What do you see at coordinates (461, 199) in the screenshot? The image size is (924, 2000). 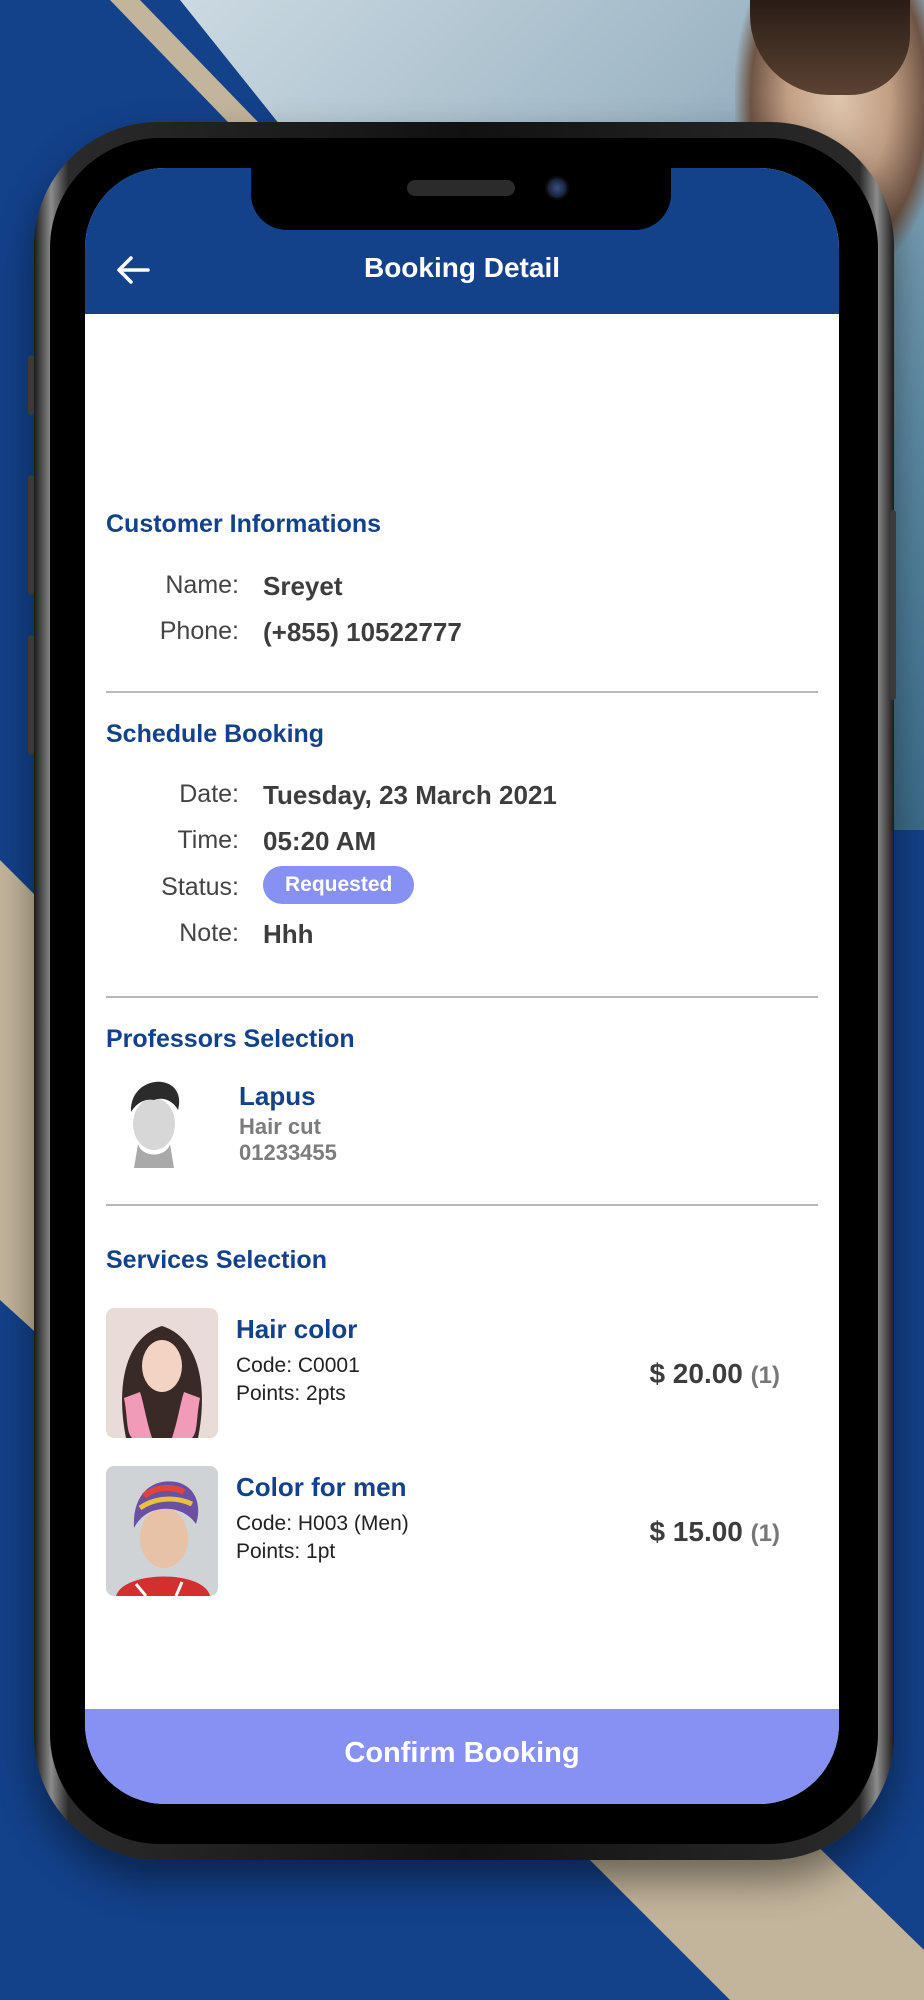 I see `phone-notch` at bounding box center [461, 199].